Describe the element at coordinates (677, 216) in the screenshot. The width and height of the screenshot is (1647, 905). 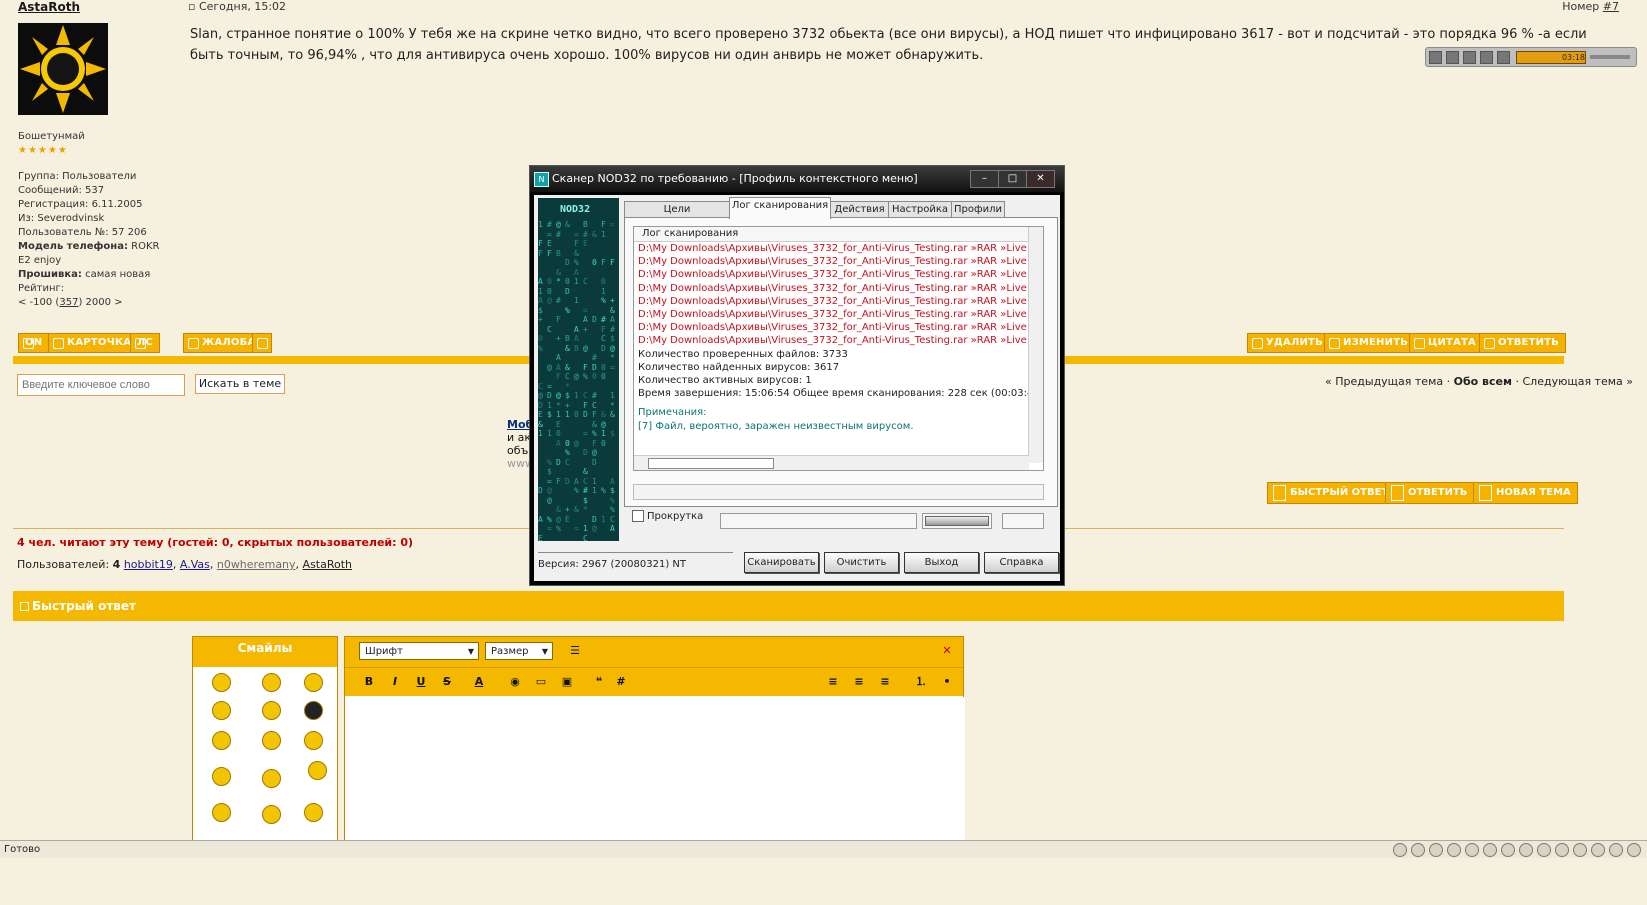
I see `tab-scan-targets: Цели сканирования` at that location.